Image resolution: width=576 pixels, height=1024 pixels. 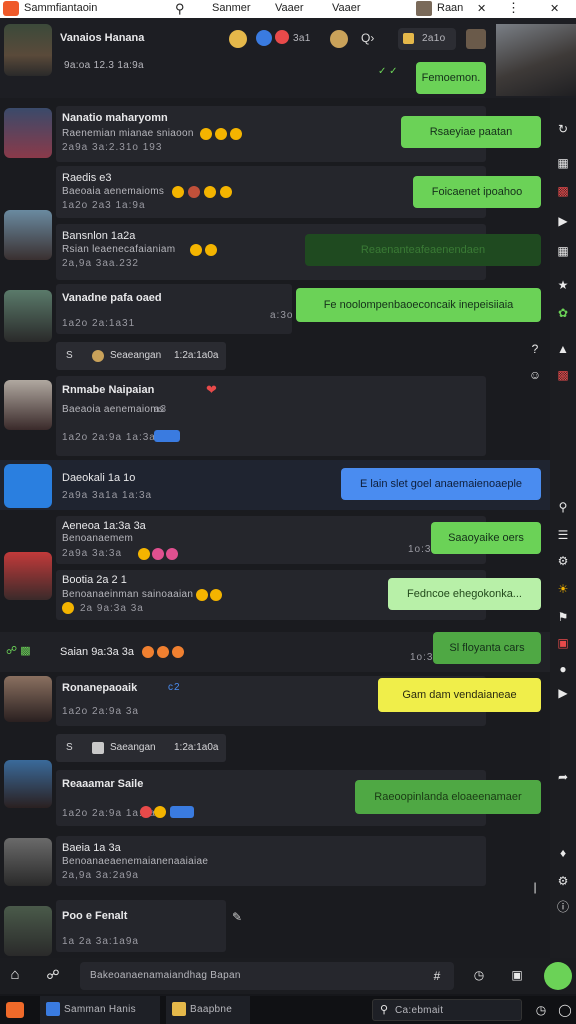 What do you see at coordinates (28, 486) in the screenshot?
I see `pinned-icon` at bounding box center [28, 486].